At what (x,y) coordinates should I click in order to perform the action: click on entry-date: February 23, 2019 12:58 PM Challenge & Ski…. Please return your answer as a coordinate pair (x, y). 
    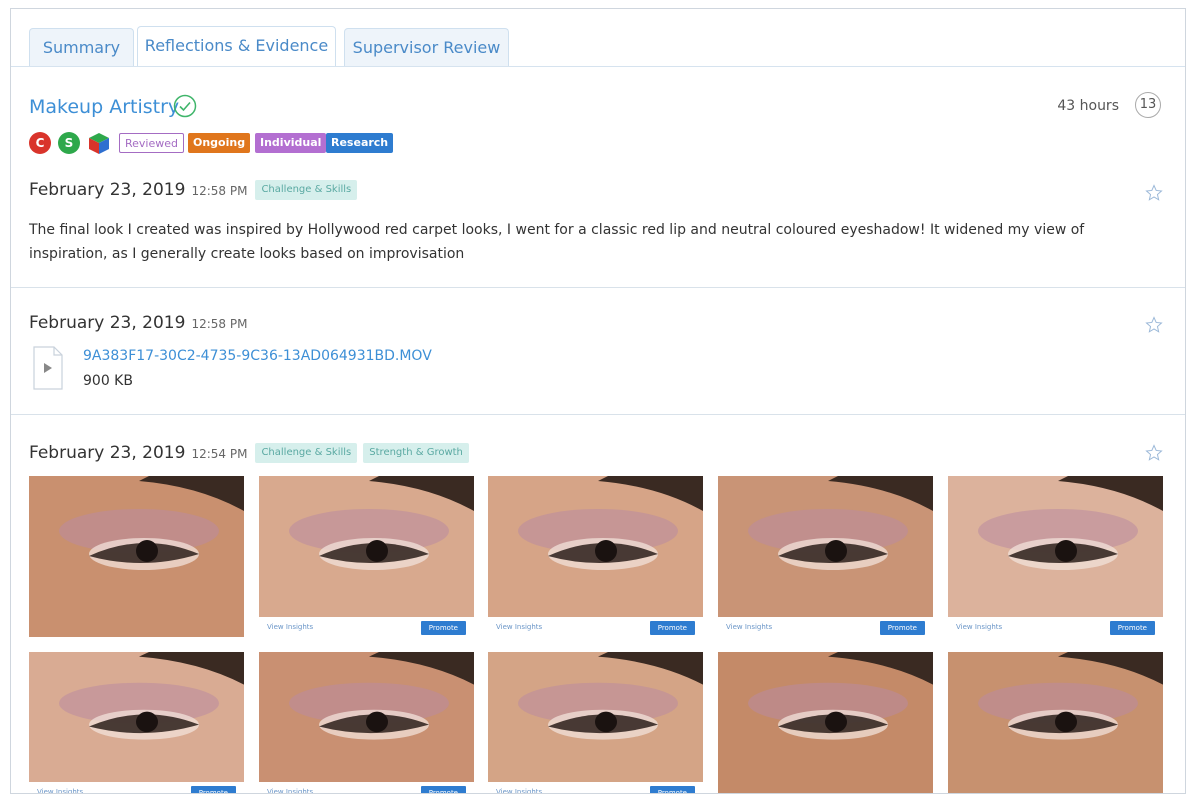
    Looking at the image, I should click on (193, 190).